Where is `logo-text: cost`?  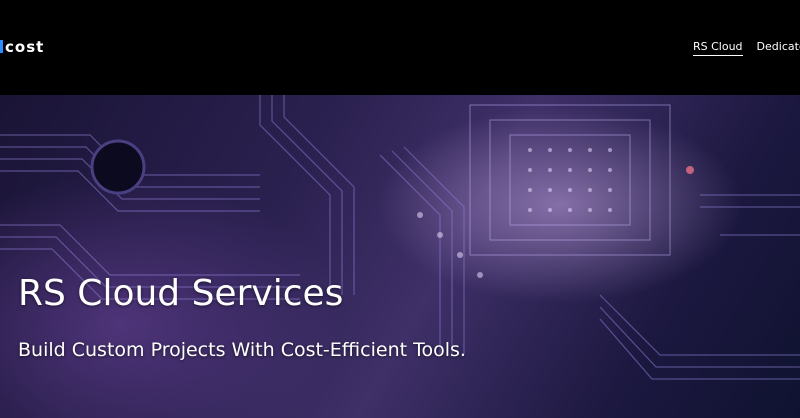
logo-text: cost is located at coordinates (25, 47).